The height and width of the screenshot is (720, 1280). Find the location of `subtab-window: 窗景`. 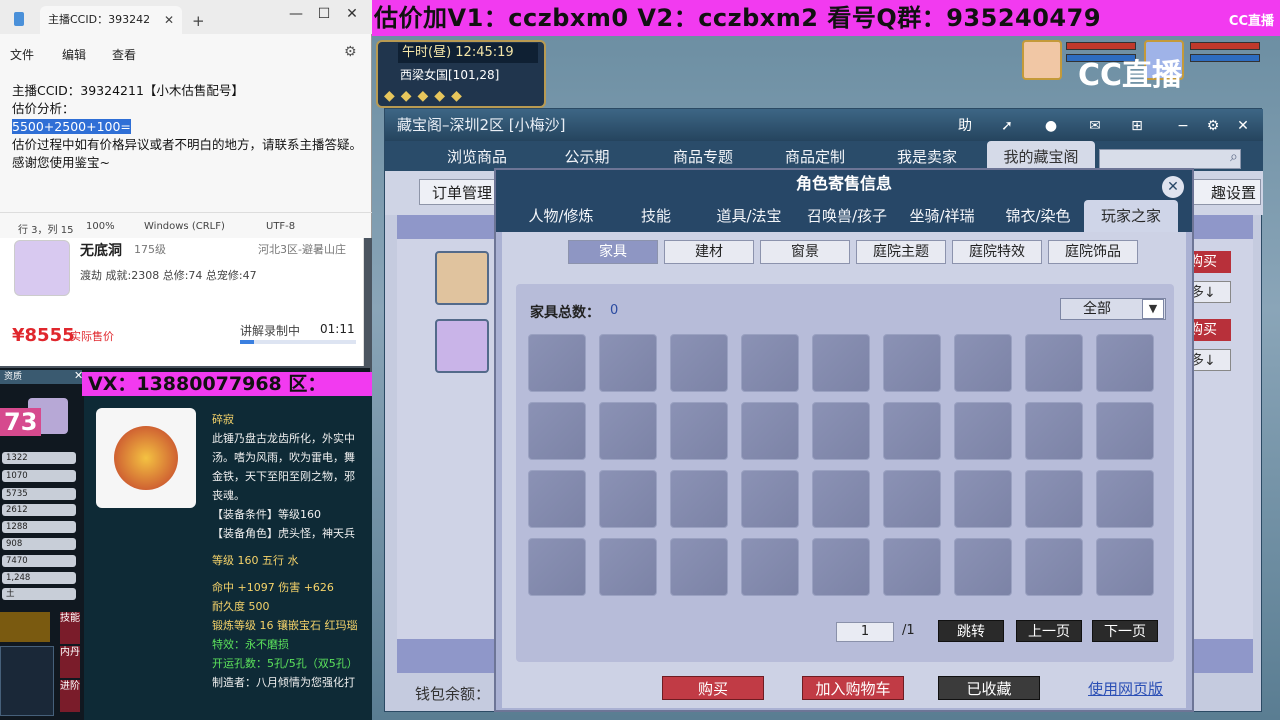

subtab-window: 窗景 is located at coordinates (805, 252).